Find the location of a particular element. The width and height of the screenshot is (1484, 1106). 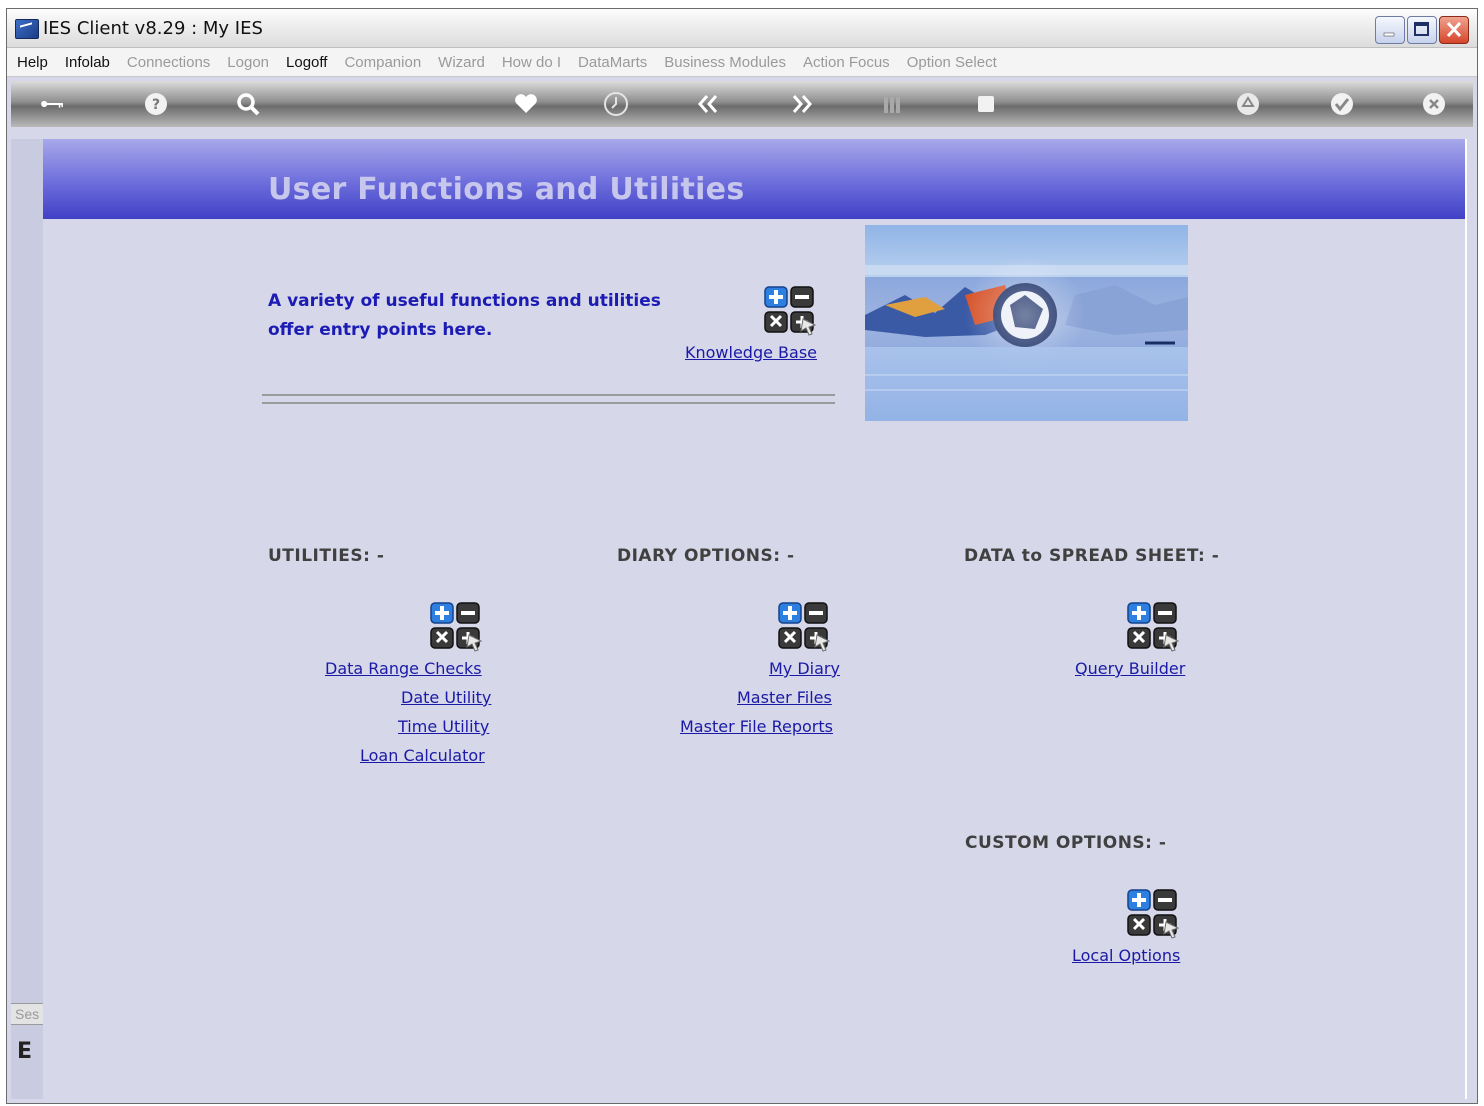

search-icon is located at coordinates (248, 104).